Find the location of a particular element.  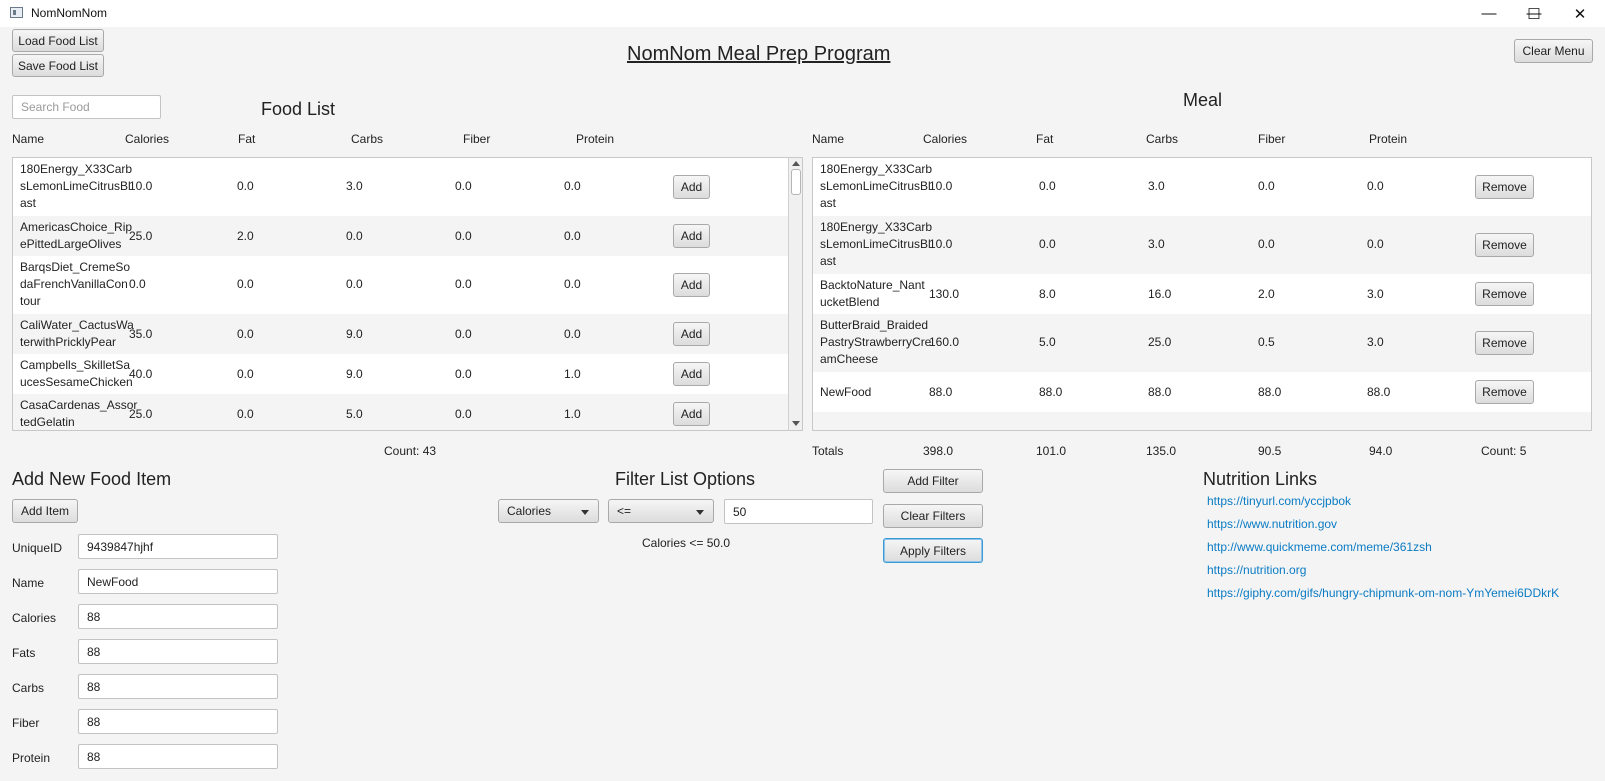

table-row: NewFood 88.0 88.0 88.0 88.0 88.0 Remove is located at coordinates (1202, 392).